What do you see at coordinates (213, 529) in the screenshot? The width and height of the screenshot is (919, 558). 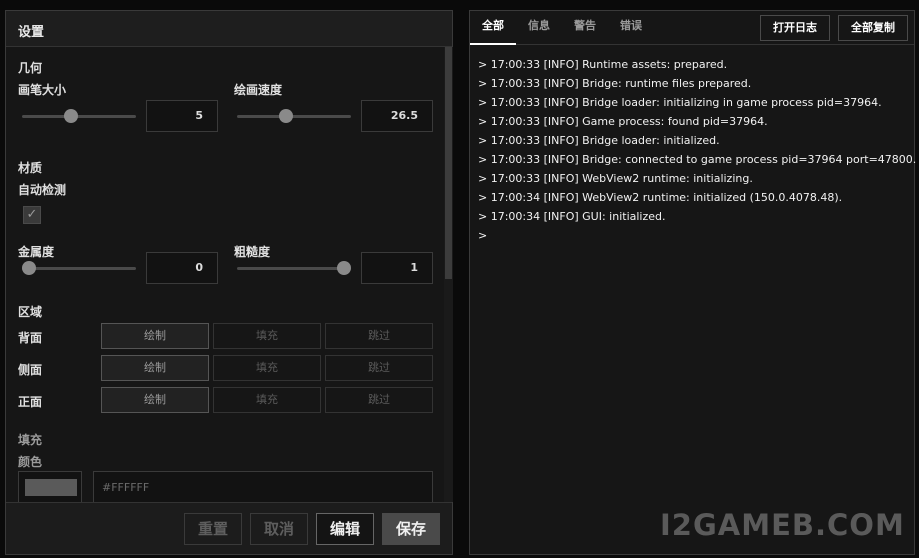 I see `reset-button: 重置` at bounding box center [213, 529].